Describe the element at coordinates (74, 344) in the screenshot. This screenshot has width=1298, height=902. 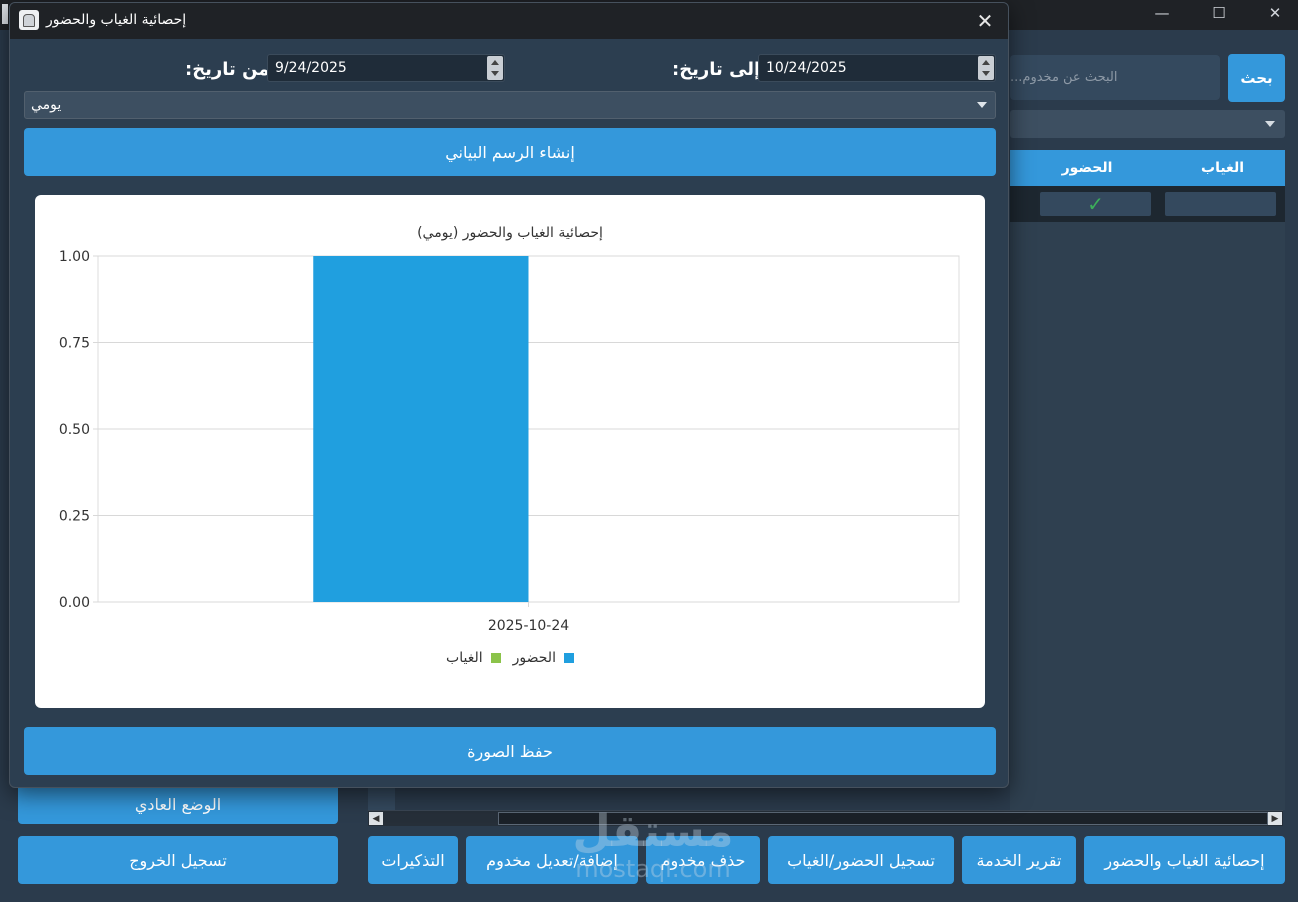
I see `y-tick-label: 0.75` at that location.